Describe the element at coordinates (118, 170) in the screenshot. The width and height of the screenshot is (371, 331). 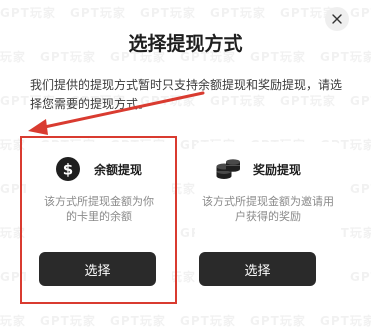
I see `option-name: 余额提现` at that location.